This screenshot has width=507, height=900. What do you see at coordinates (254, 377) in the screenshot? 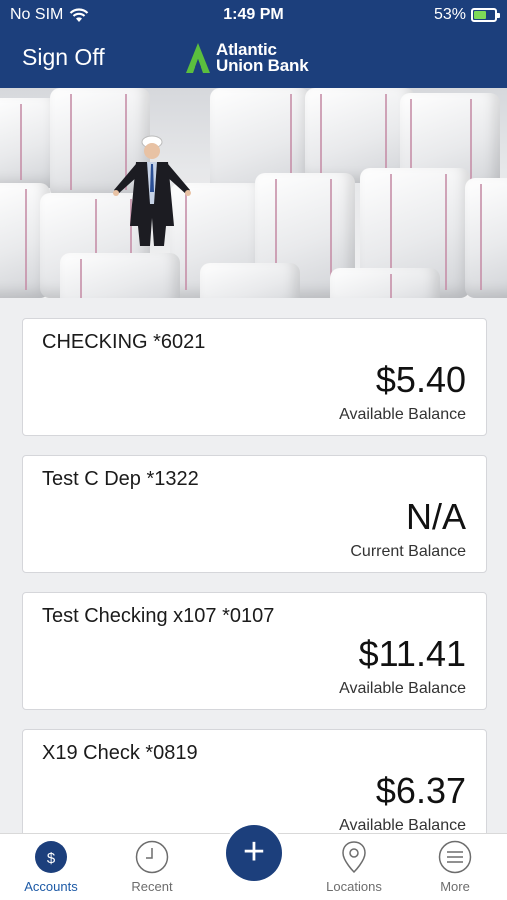
I see `account-card: CHECKING *6021 $5.40 Available Balance` at bounding box center [254, 377].